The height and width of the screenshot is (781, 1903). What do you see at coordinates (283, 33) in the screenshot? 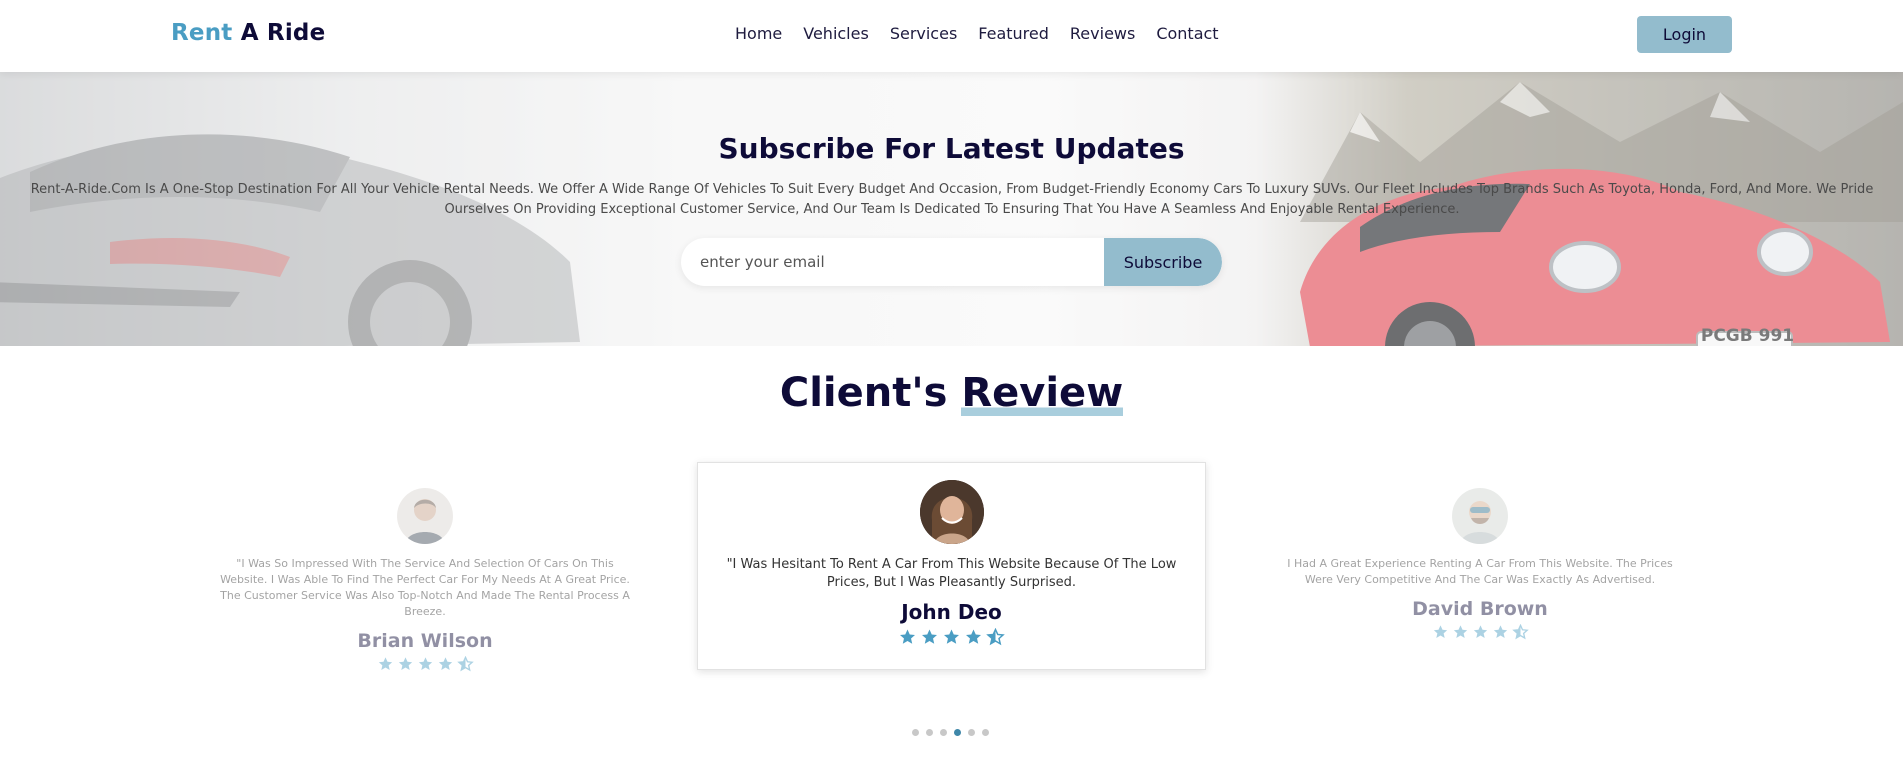
I see `logo-a-ride: A Ride` at bounding box center [283, 33].